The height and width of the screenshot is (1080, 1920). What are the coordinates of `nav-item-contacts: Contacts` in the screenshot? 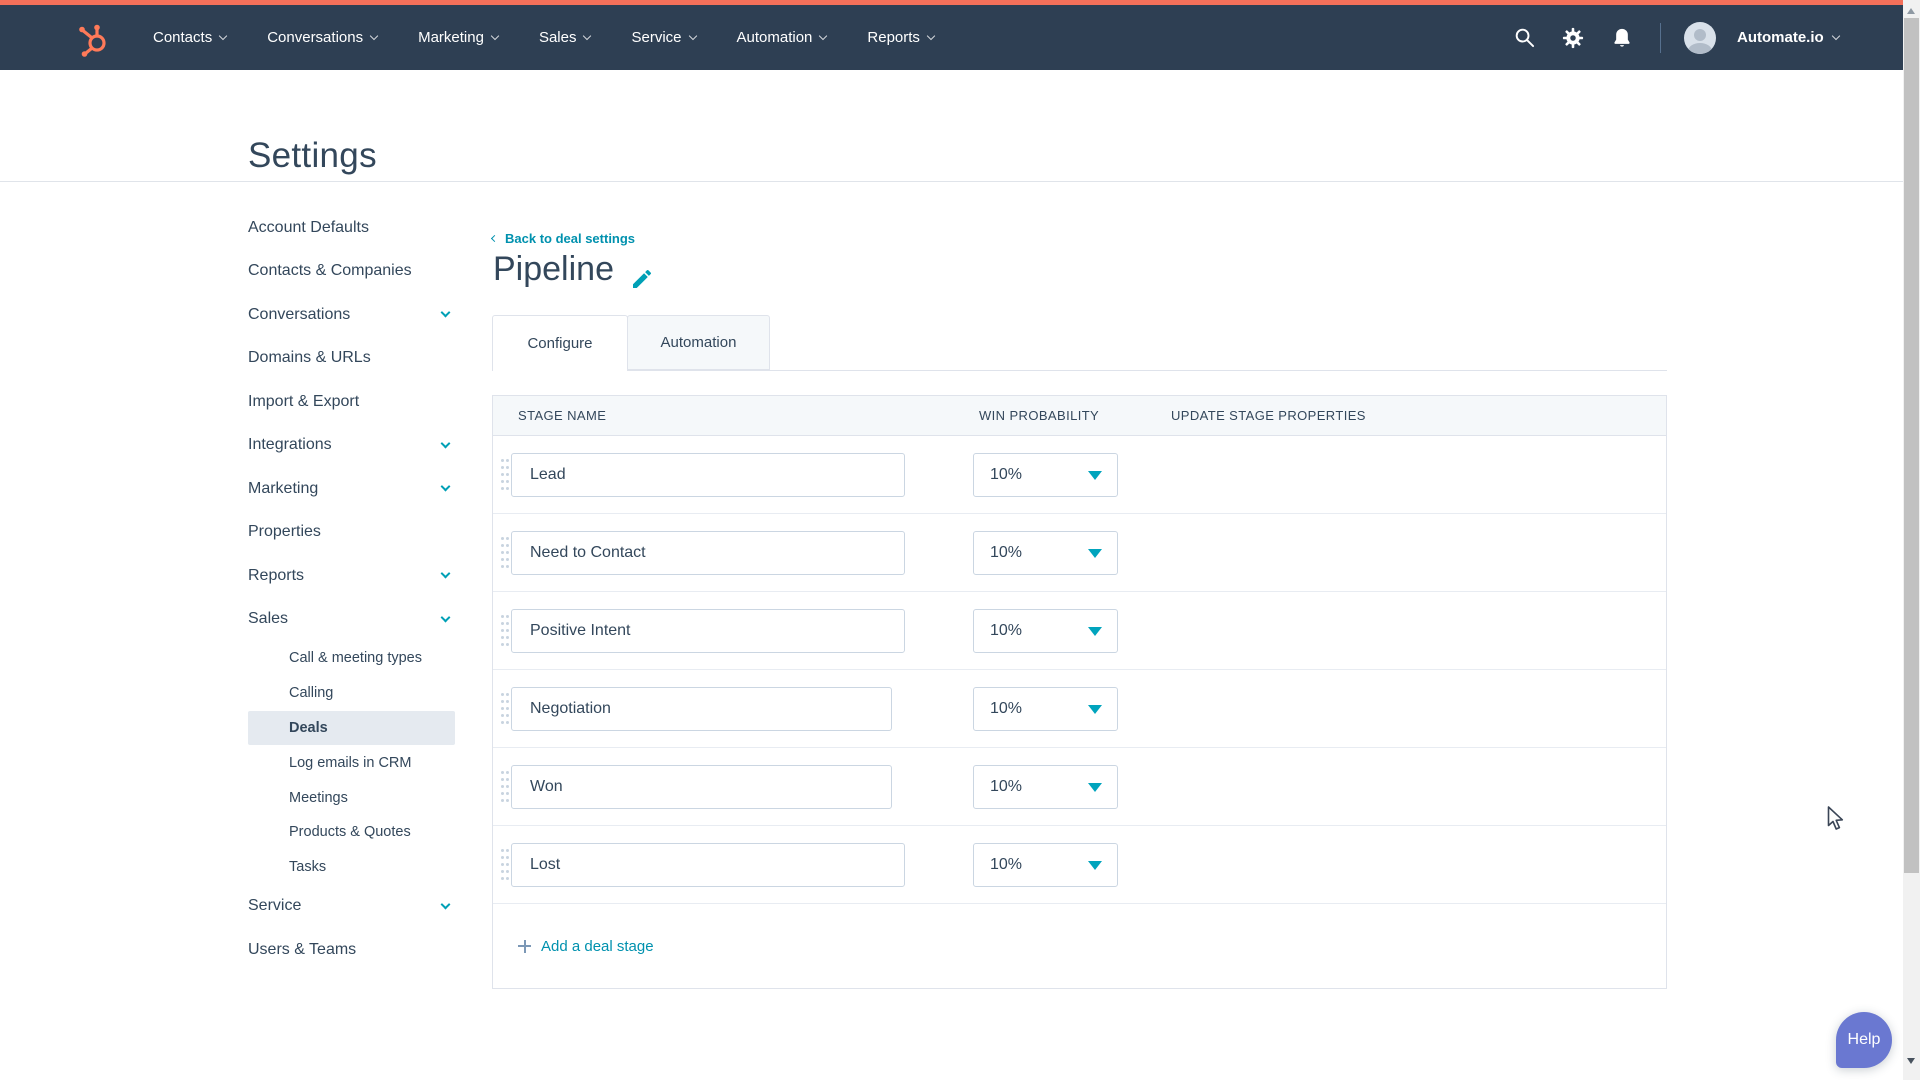 It's located at (190, 37).